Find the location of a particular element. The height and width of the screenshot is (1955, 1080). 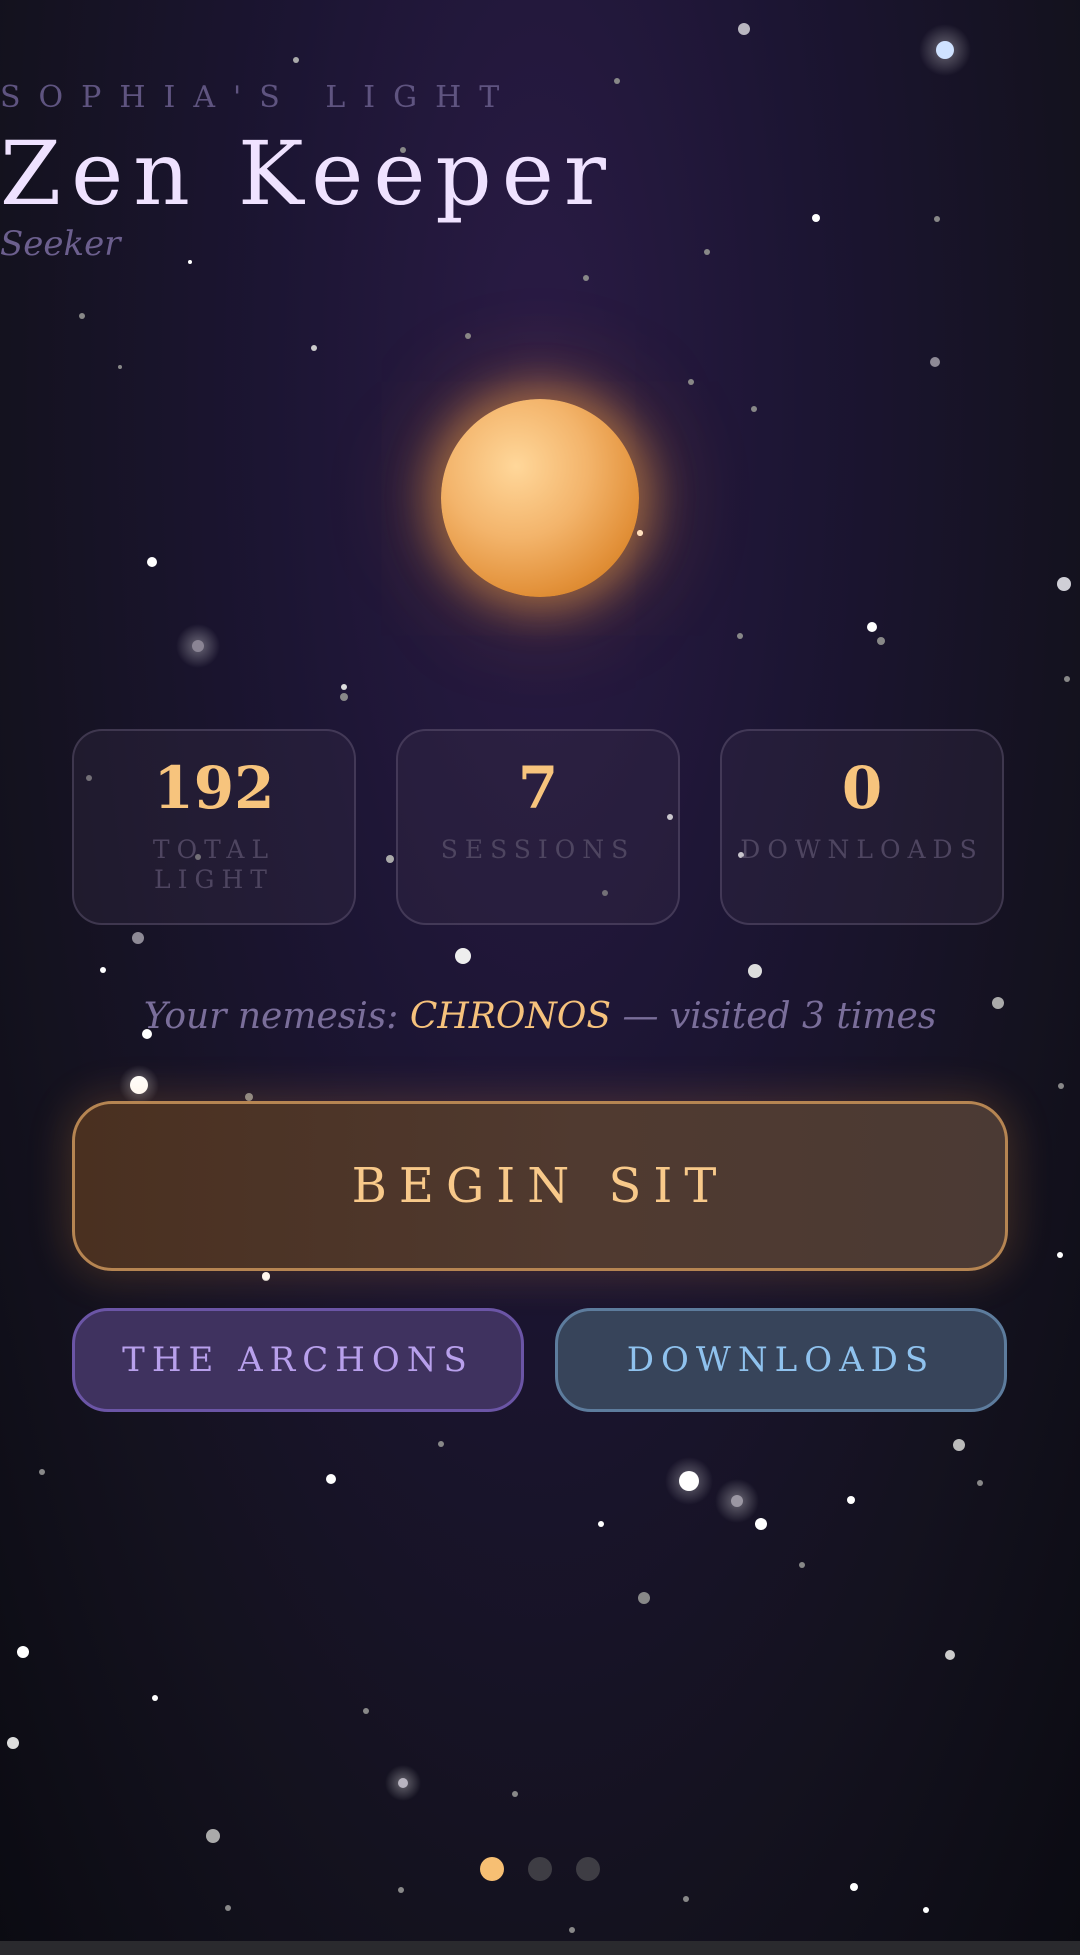

light-orb is located at coordinates (540, 498).